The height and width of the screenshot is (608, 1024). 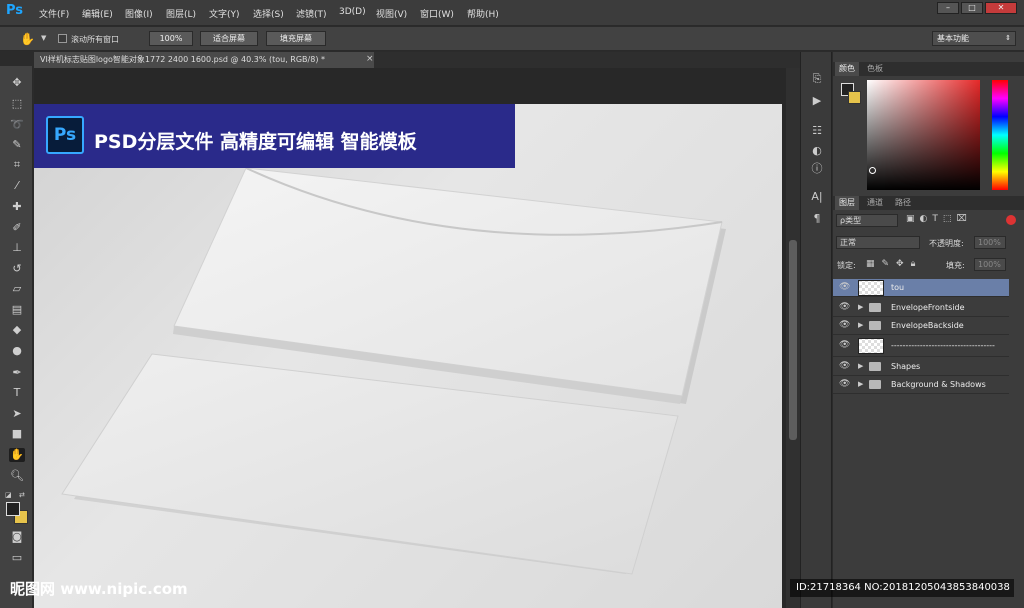 I want to click on crop-tool-icon: ⌗, so click(x=17, y=165).